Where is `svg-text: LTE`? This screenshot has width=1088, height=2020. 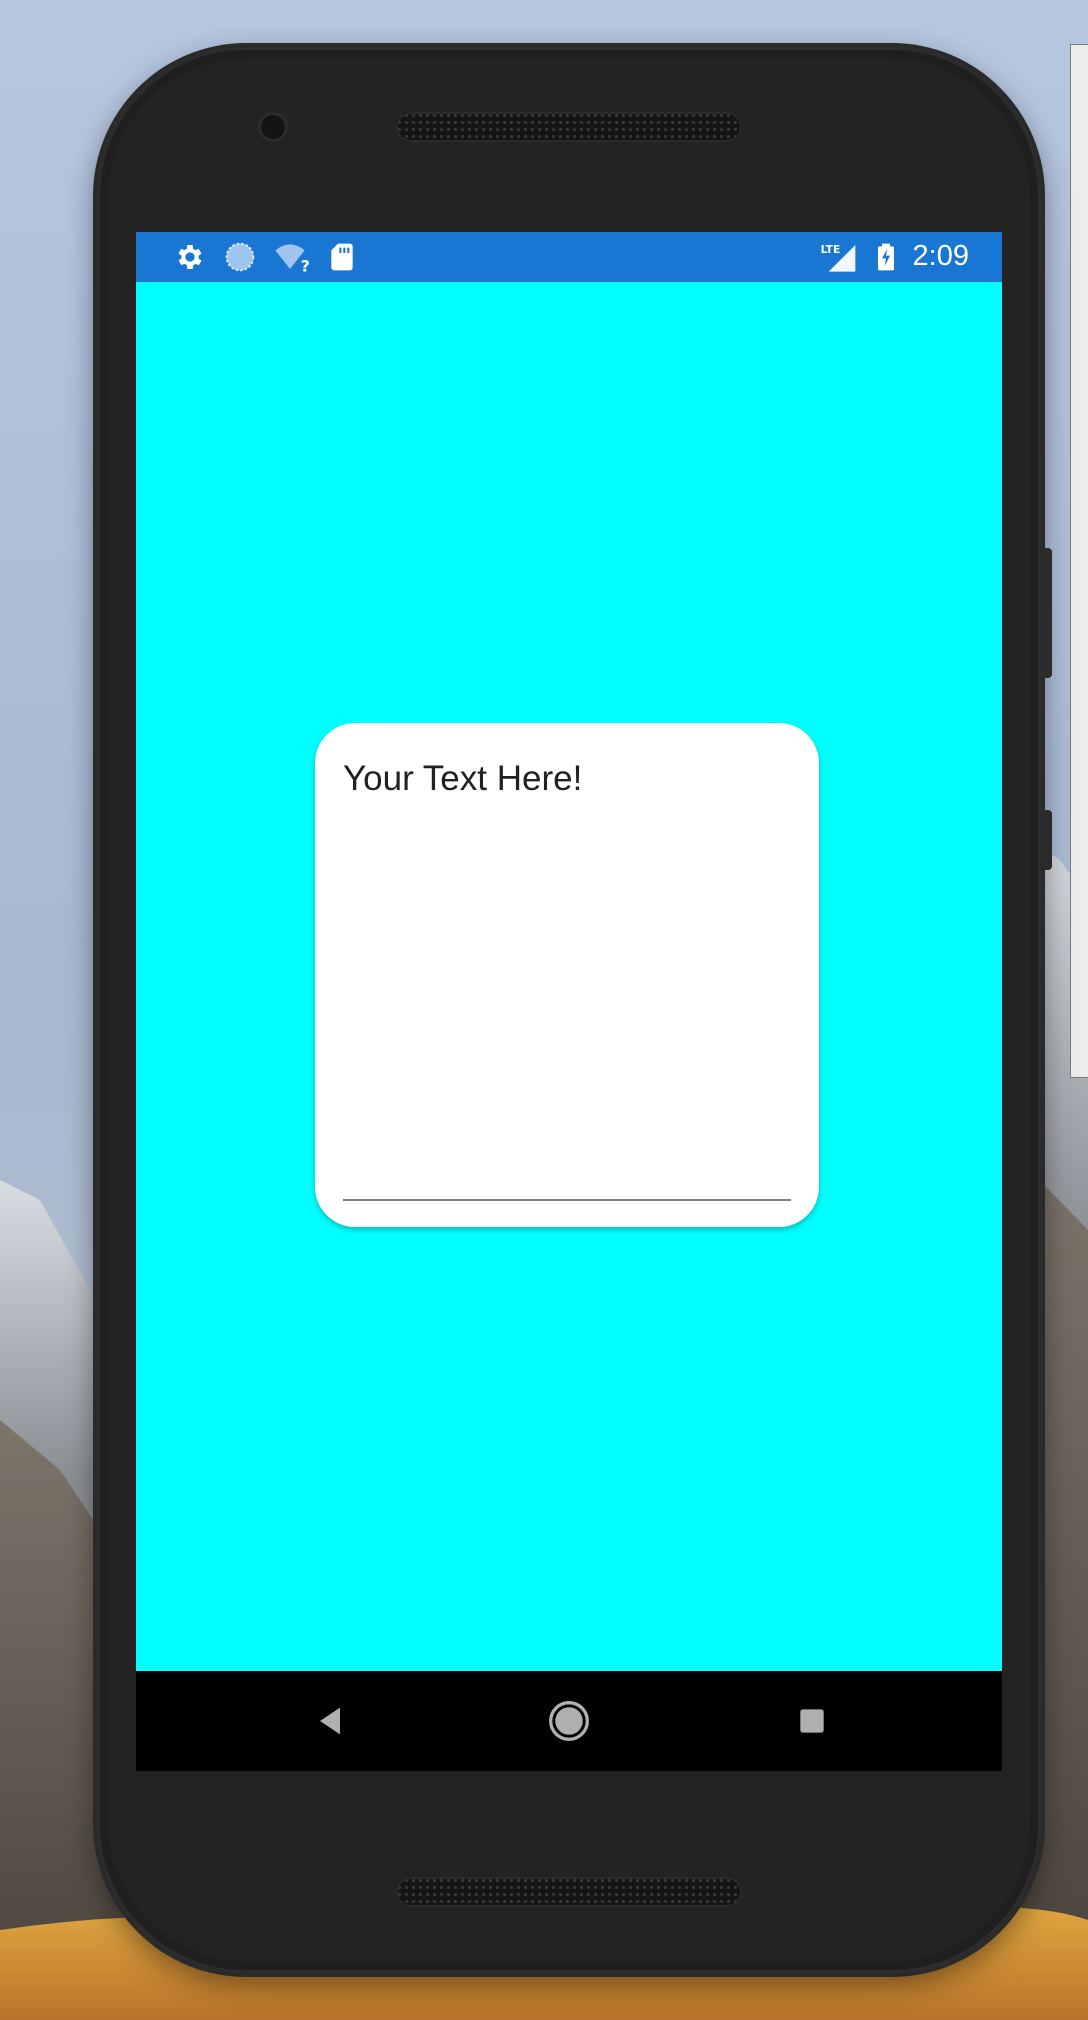
svg-text: LTE is located at coordinates (831, 249).